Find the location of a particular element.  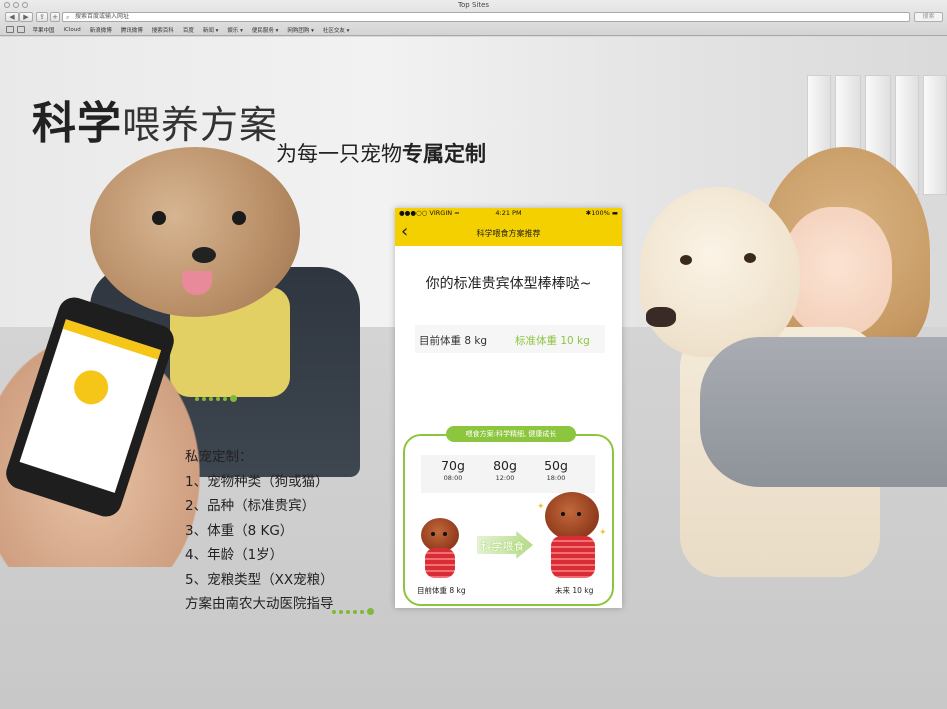

meal-amount: 80g is located at coordinates (505, 465).